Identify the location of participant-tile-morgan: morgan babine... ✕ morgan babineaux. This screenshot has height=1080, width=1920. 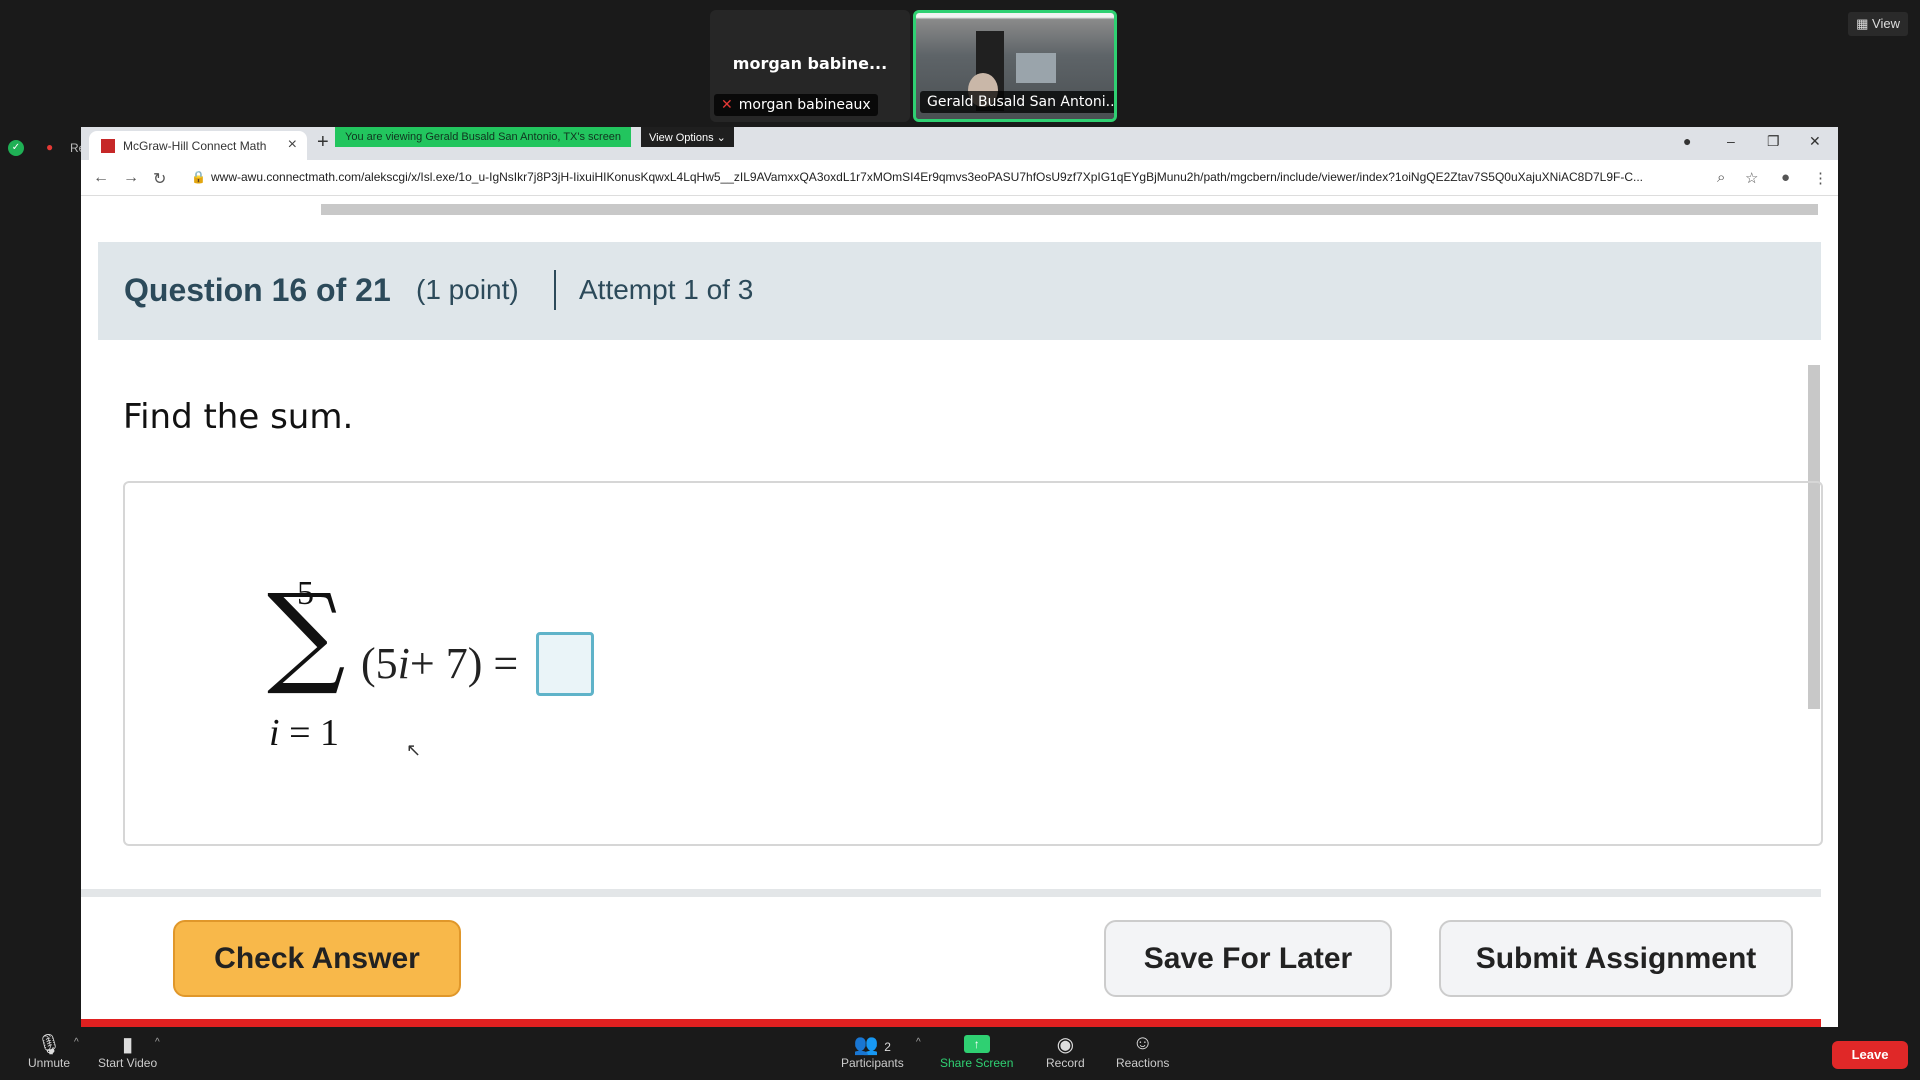
(810, 66).